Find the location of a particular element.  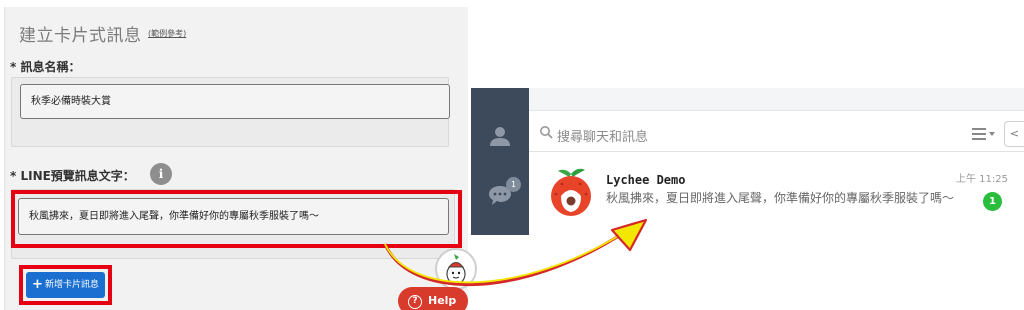

unread-count-badge: 1 is located at coordinates (992, 201).